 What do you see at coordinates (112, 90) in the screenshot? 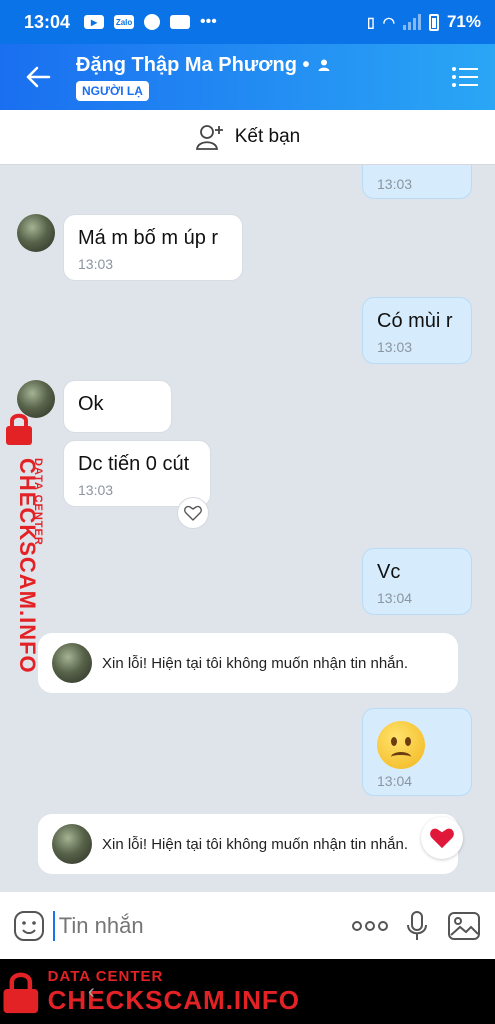
I see `stranger-badge: NGƯỜI LẠ` at bounding box center [112, 90].